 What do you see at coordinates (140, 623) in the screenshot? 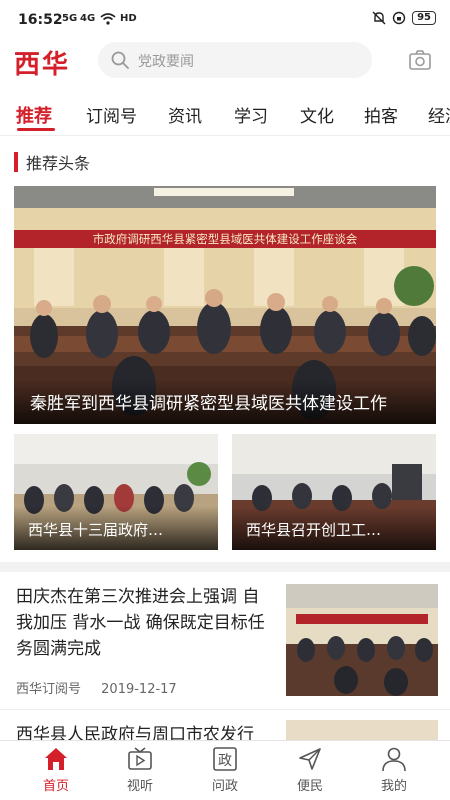
I see `news-title: 田庆杰在第三次推进会上强调 自我加压 背水一战 确保既定目标任务圆满完成` at bounding box center [140, 623].